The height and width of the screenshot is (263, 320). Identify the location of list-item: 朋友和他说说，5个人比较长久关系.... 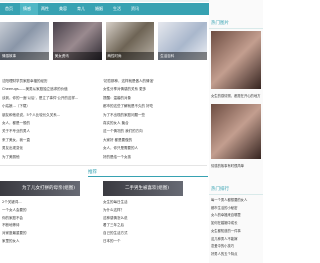
(52, 115).